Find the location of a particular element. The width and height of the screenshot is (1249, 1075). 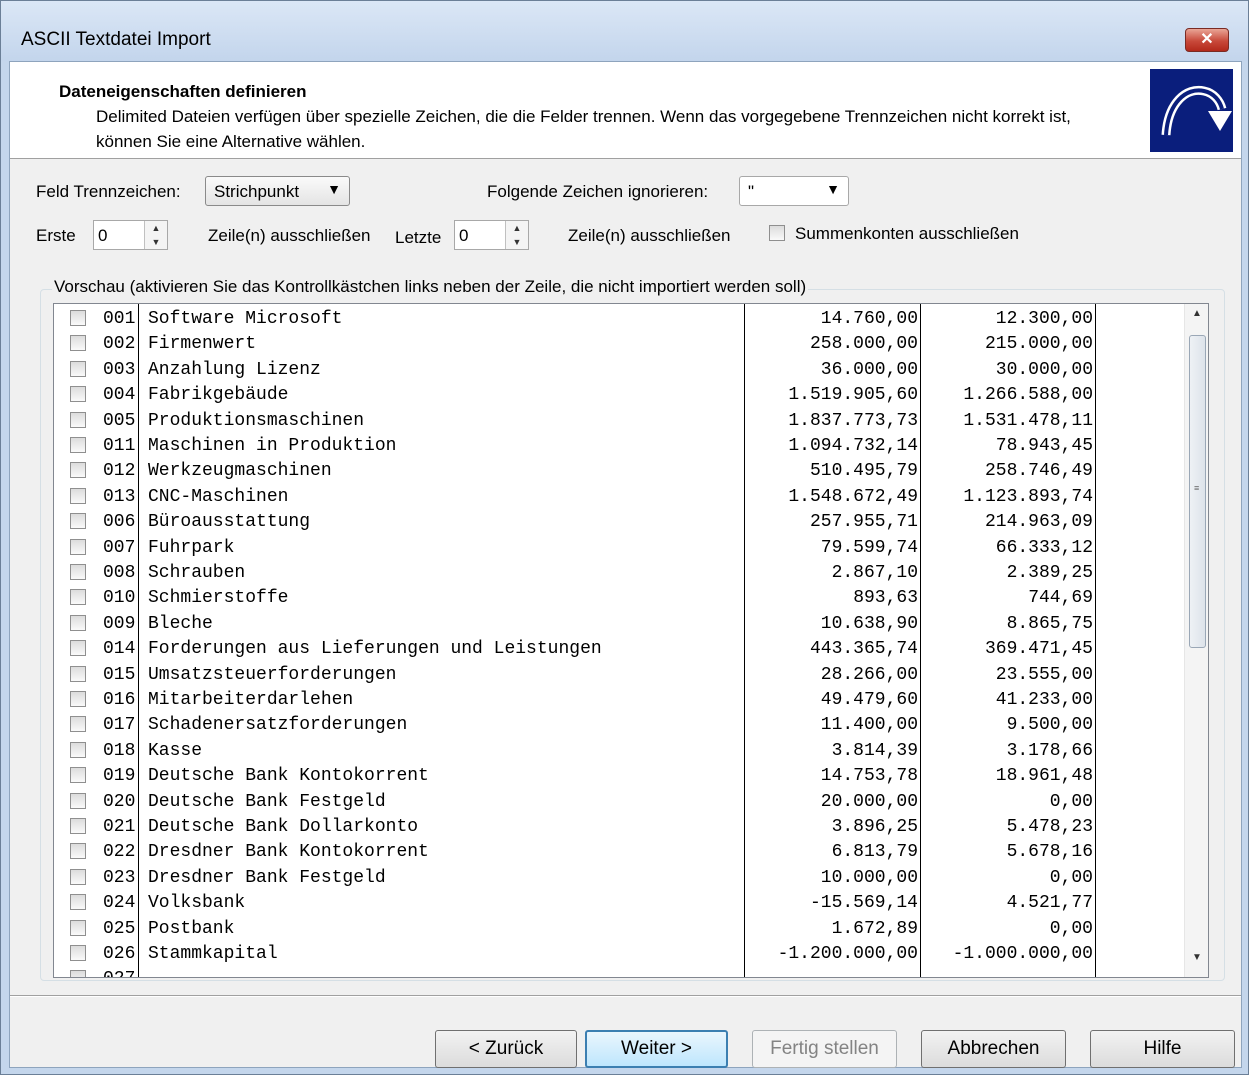

row-name: Dresdner Bank Kontokorrent is located at coordinates (288, 852).